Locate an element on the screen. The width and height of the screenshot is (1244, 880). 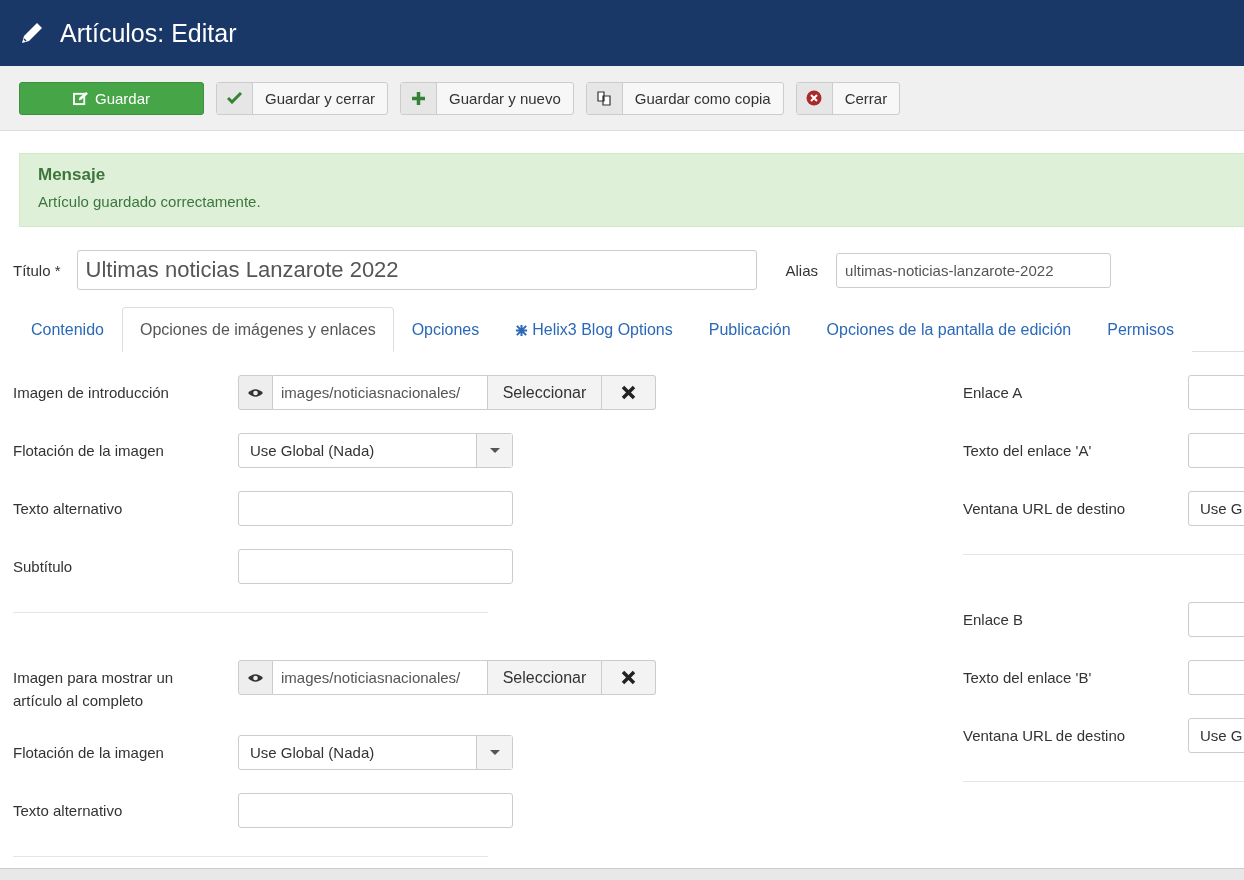
alias-label: Alias is located at coordinates (802, 270).